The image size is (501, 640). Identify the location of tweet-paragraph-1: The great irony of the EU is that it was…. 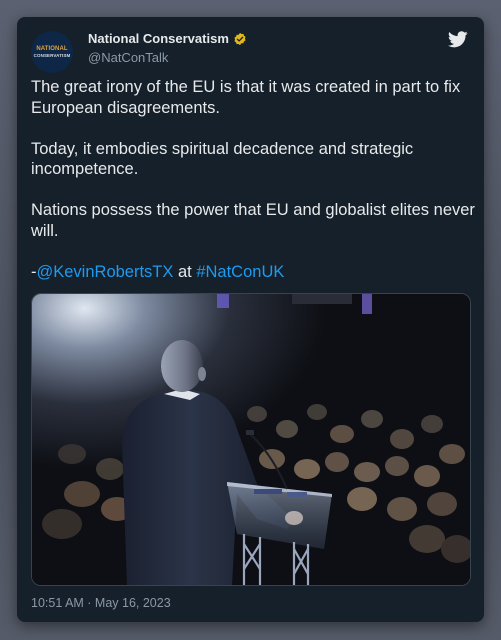
(246, 97).